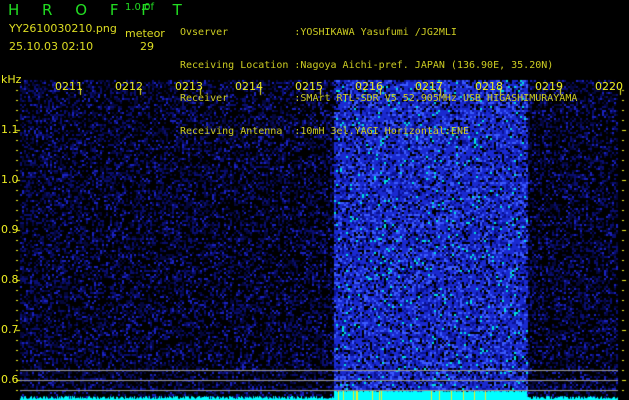 This screenshot has width=629, height=400. What do you see at coordinates (189, 86) in the screenshot?
I see `x-tick-label: 0213` at bounding box center [189, 86].